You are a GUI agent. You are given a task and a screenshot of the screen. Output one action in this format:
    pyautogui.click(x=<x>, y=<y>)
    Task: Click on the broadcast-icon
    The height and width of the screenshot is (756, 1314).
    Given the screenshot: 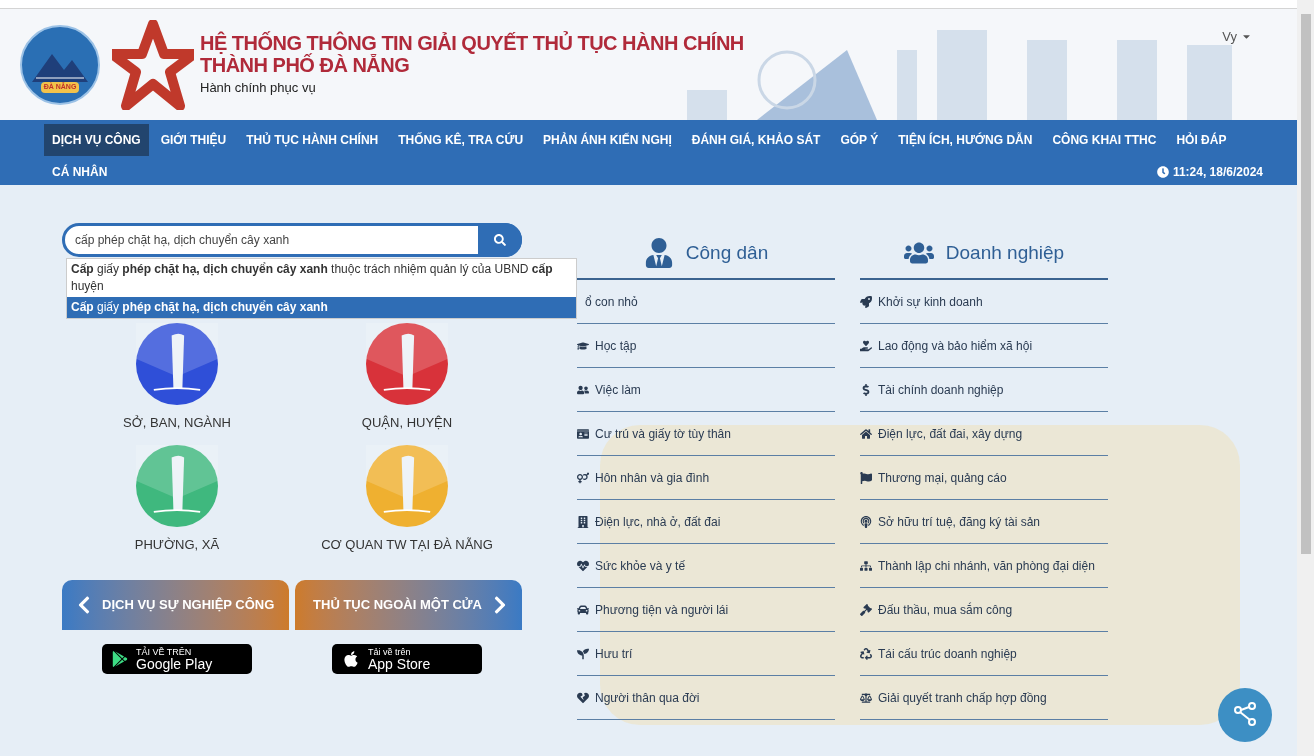 What is the action you would take?
    pyautogui.click(x=866, y=521)
    